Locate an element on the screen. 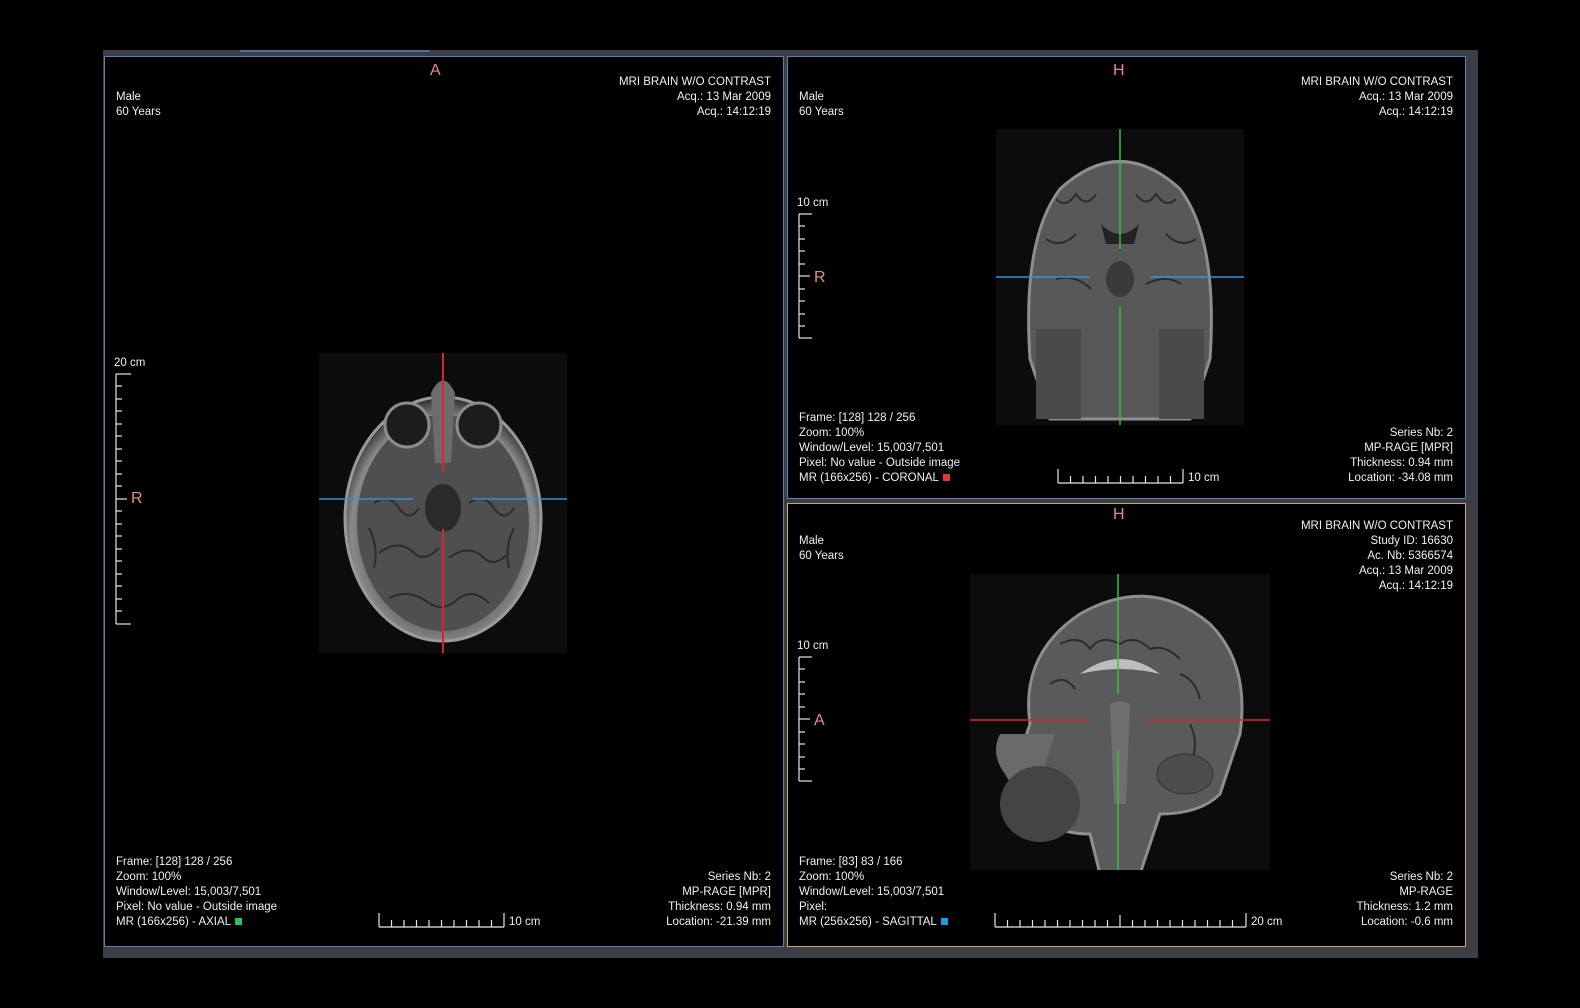  slice-thickness: Thickness: 1.2 mm is located at coordinates (1405, 907).